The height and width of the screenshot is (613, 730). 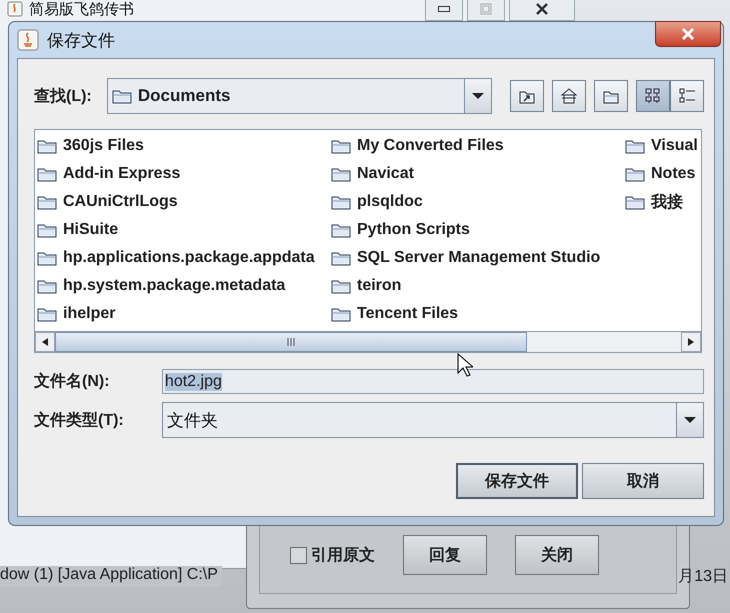 I want to click on folder-item: HiSuite, so click(x=184, y=230).